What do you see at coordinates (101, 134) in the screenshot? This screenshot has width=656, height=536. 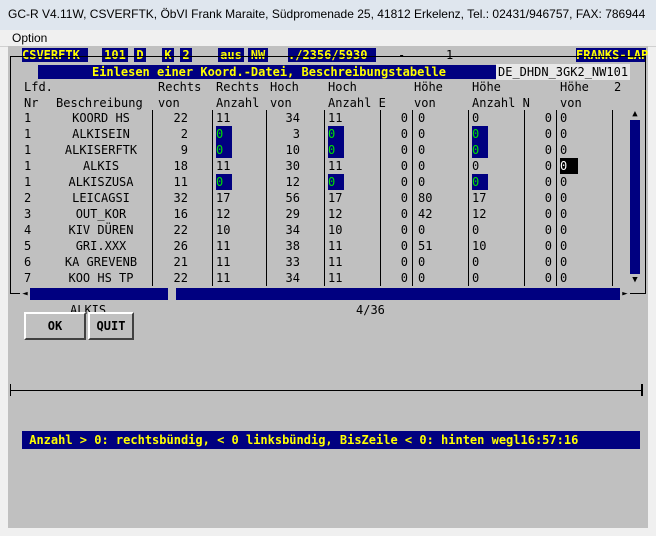 I see `cell-desc: ALKISEIN` at bounding box center [101, 134].